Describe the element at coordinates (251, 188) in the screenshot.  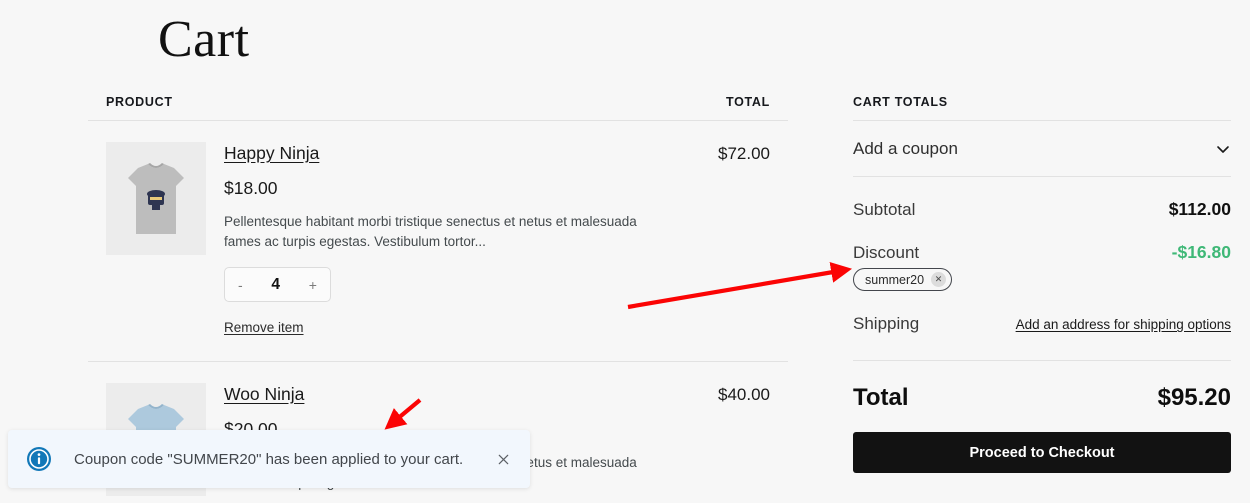
I see `product-unit-price: $18.00` at that location.